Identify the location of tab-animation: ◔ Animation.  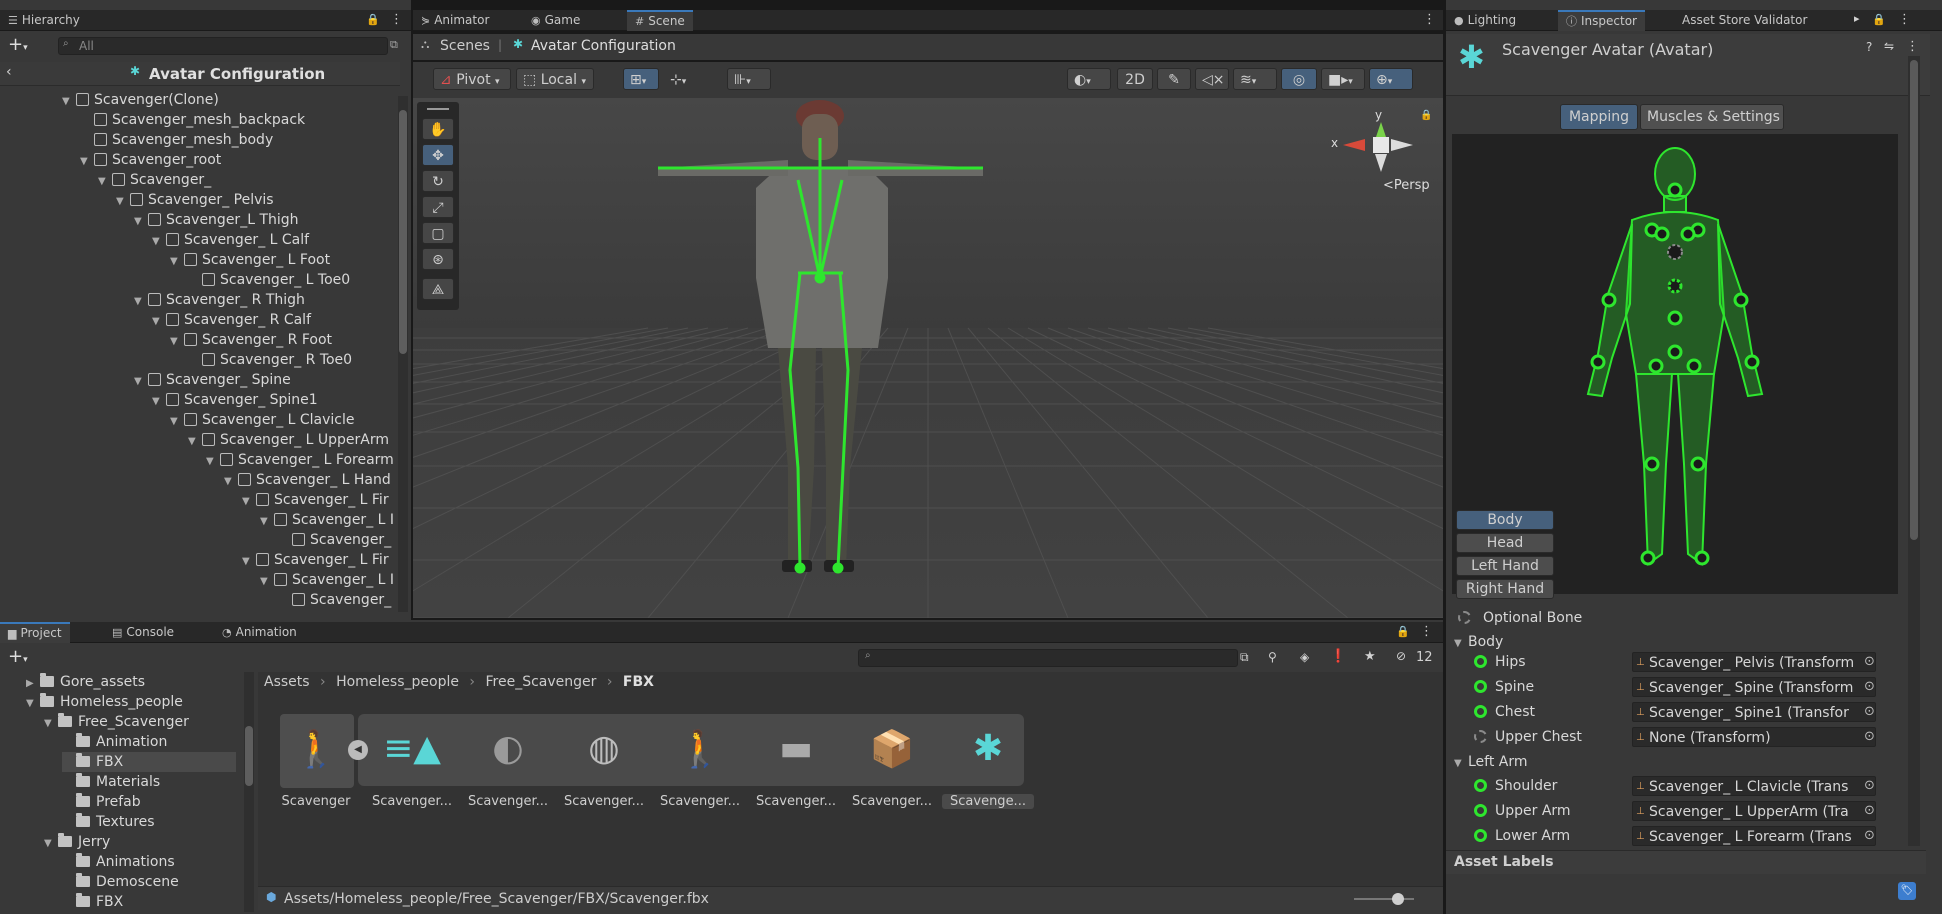
(259, 632).